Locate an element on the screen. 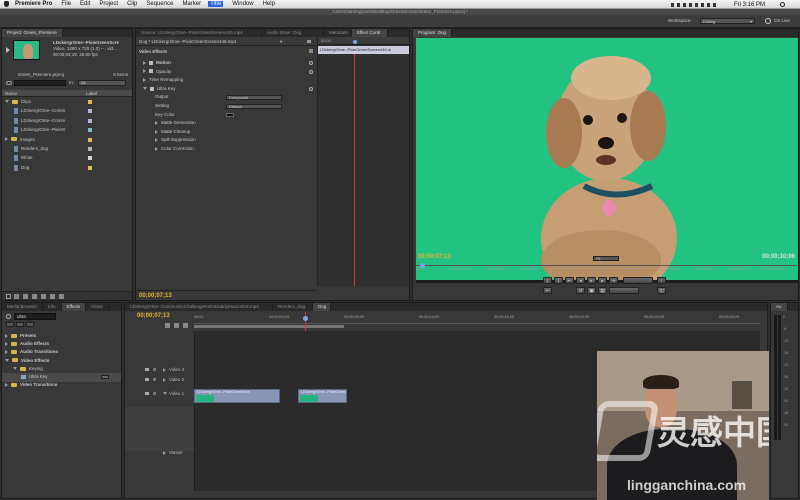 The height and width of the screenshot is (500, 800). extract-icon: ⇐ is located at coordinates (547, 290).